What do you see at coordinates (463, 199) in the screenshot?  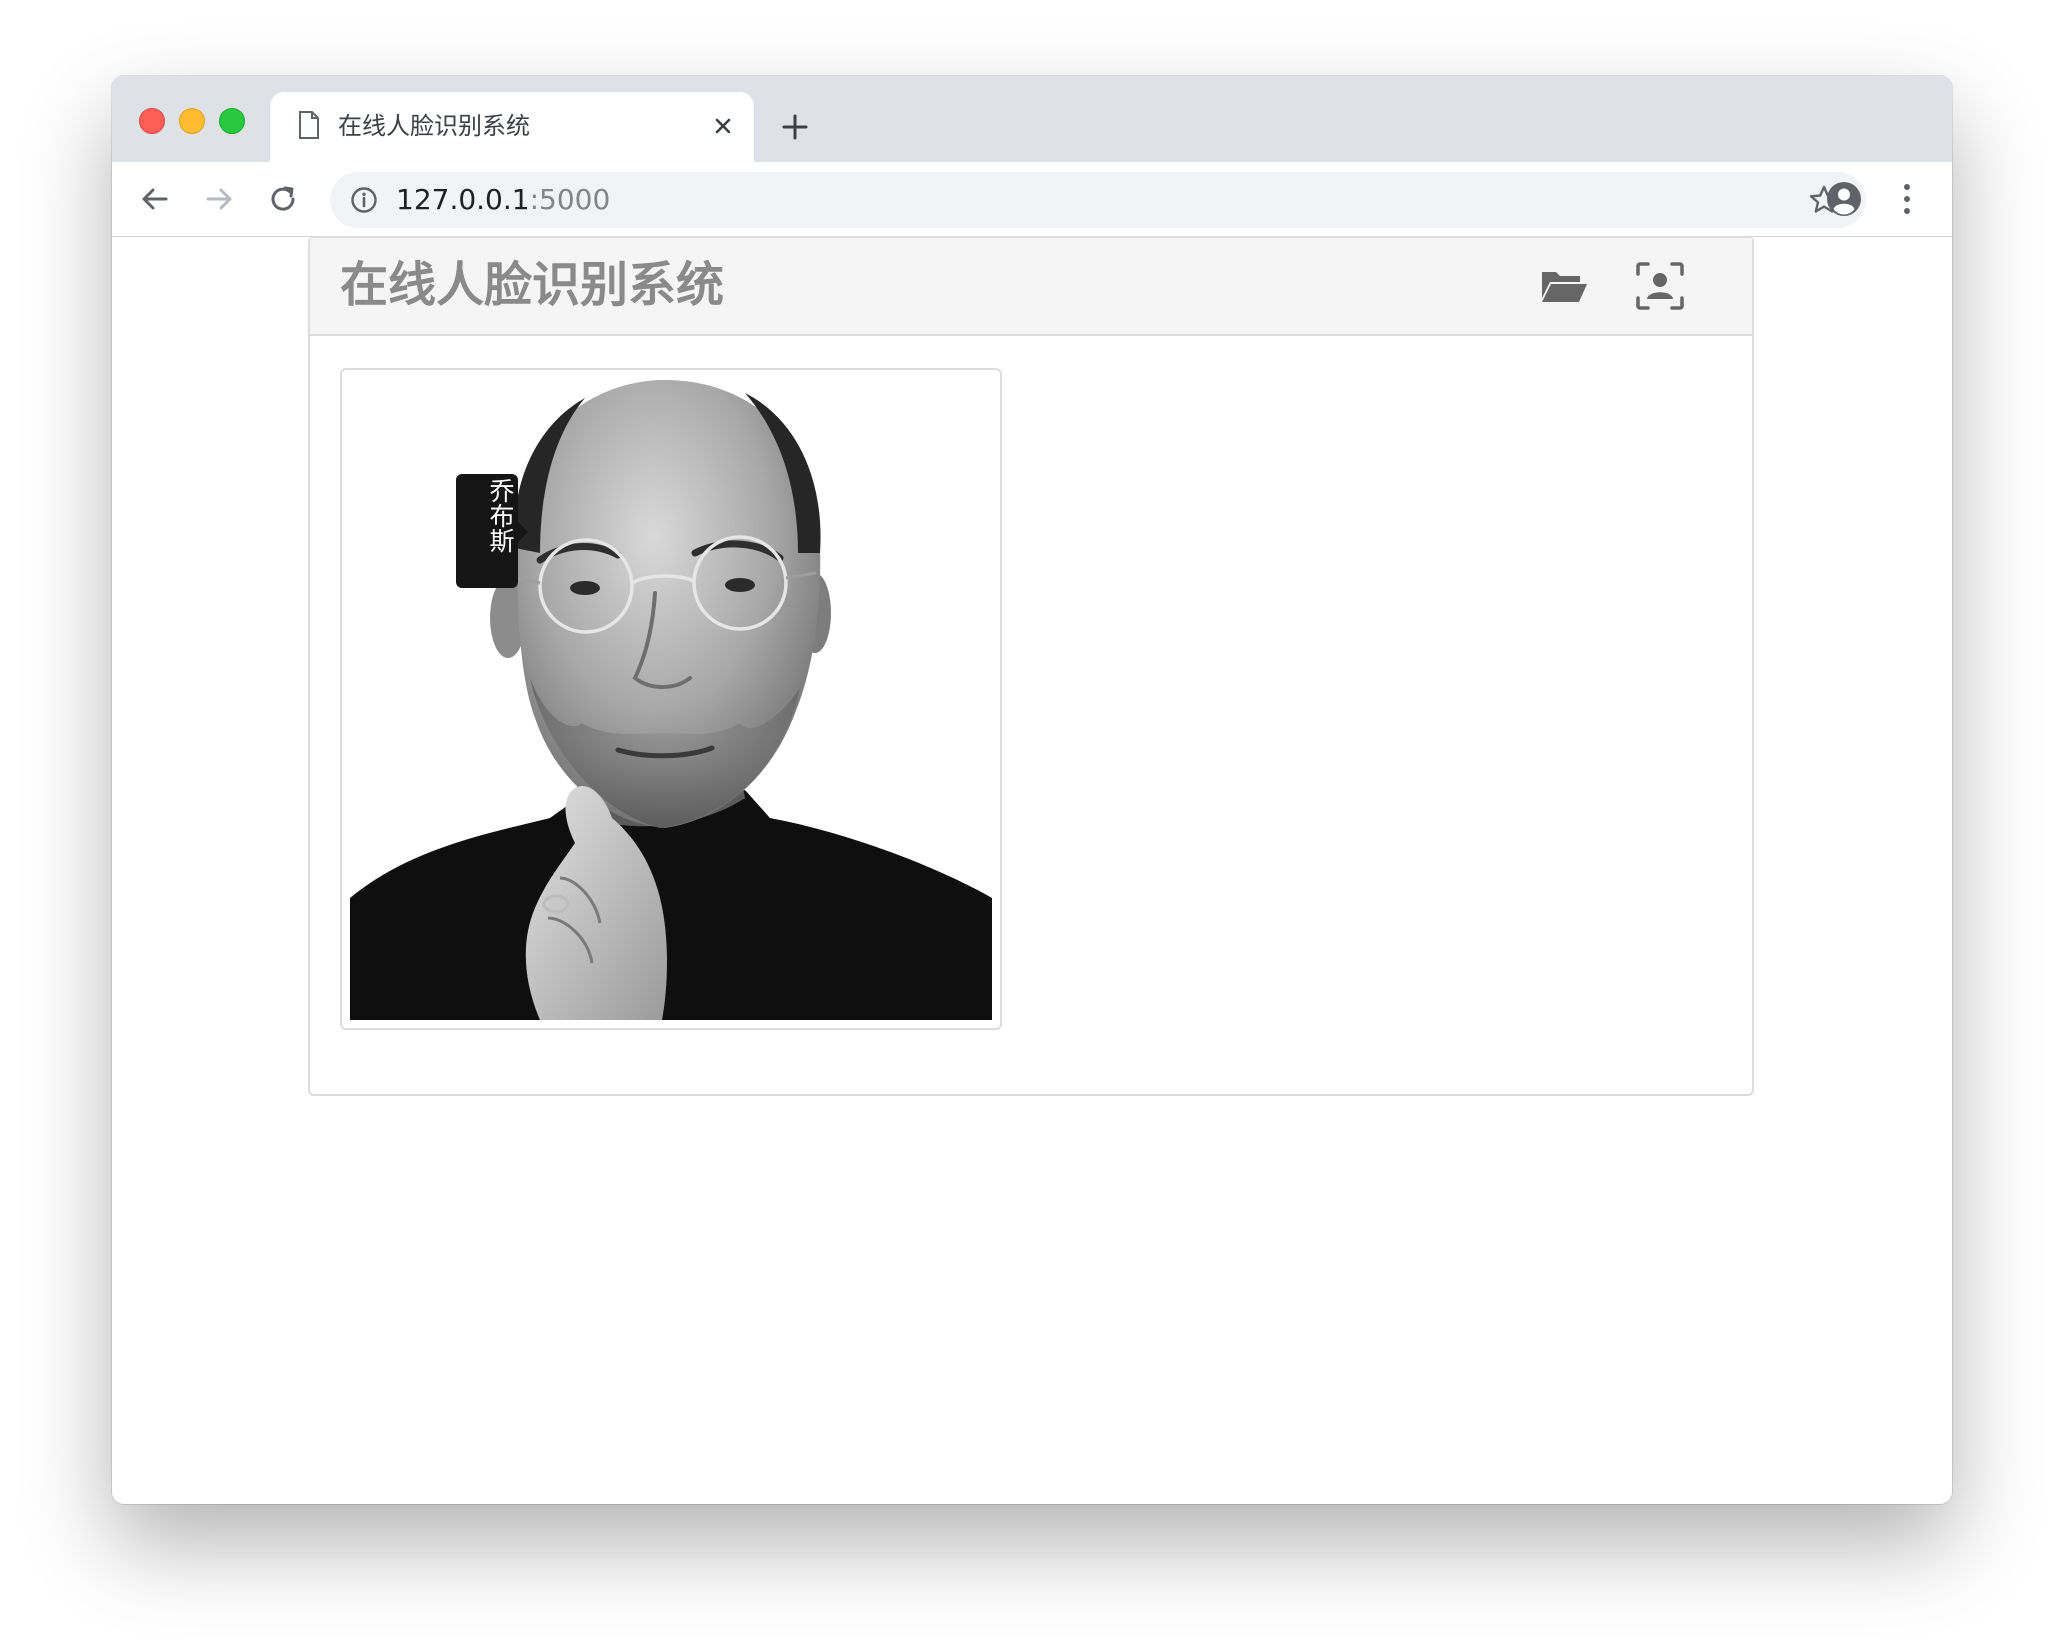 I see `url-host: 127.0.0.1` at bounding box center [463, 199].